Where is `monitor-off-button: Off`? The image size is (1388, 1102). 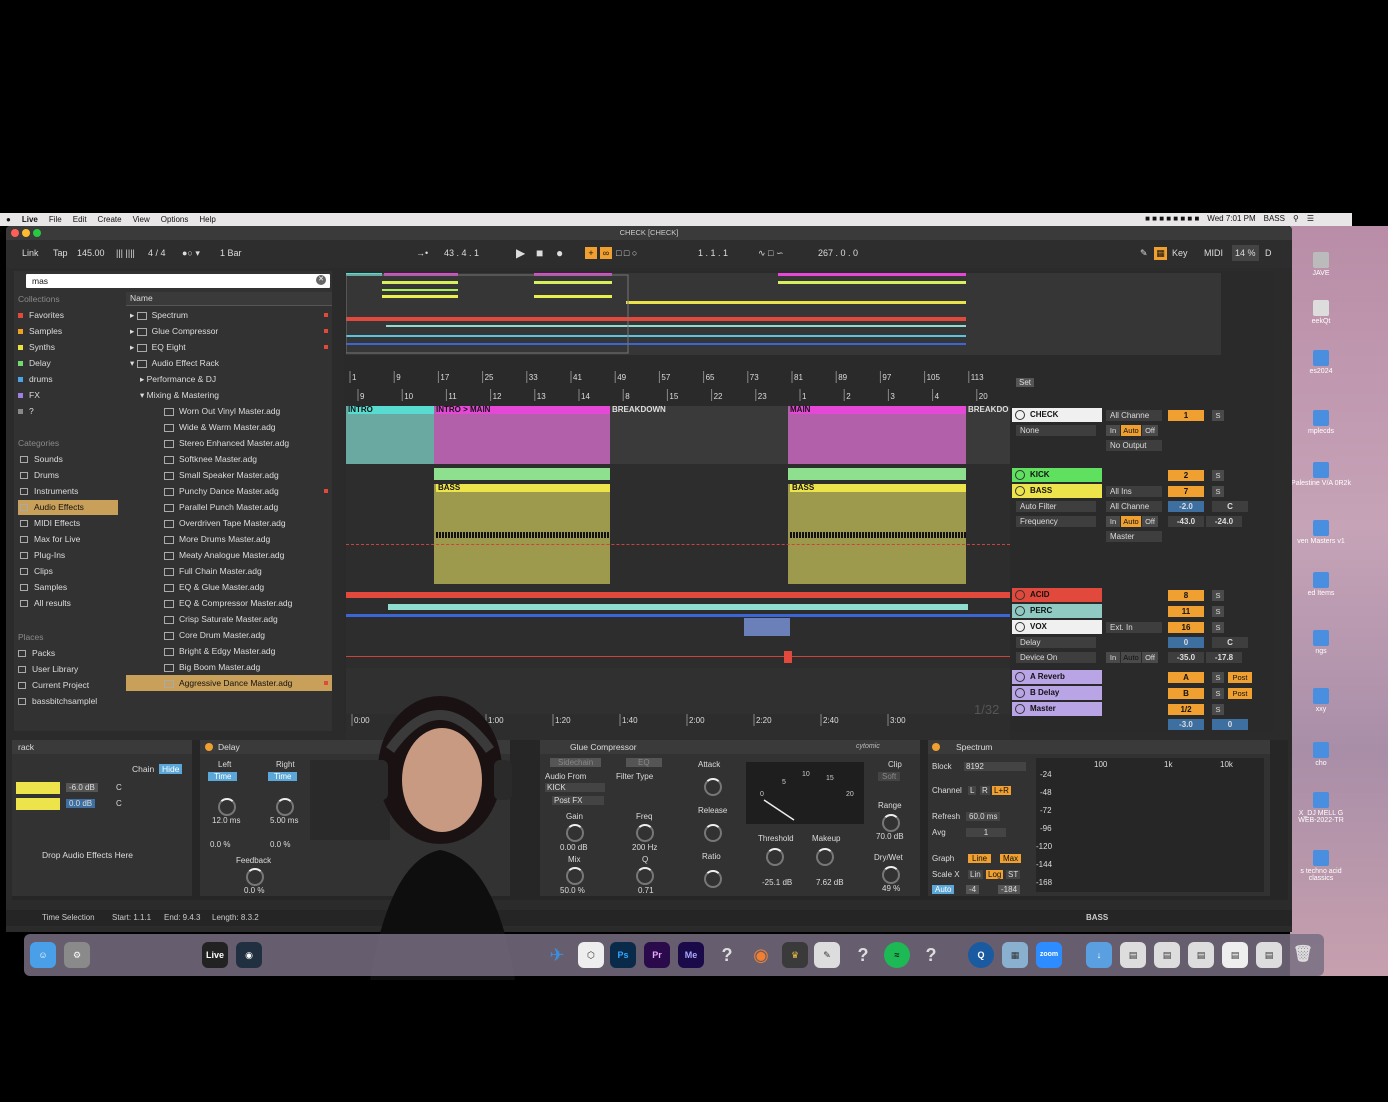
monitor-off-button: Off is located at coordinates (1150, 430).